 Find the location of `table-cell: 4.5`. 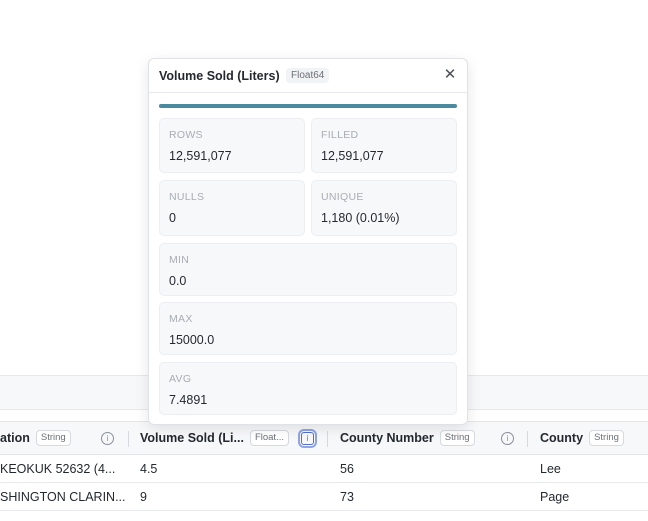

table-cell: 4.5 is located at coordinates (230, 468).